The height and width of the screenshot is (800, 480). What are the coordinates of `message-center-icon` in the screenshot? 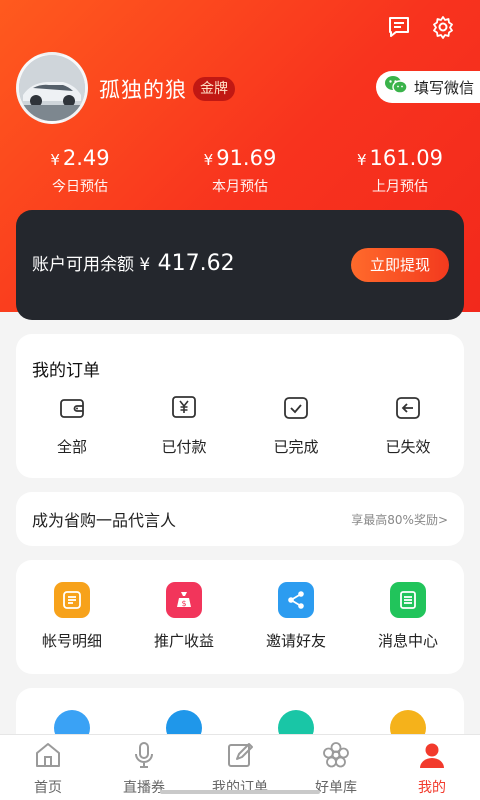 It's located at (408, 600).